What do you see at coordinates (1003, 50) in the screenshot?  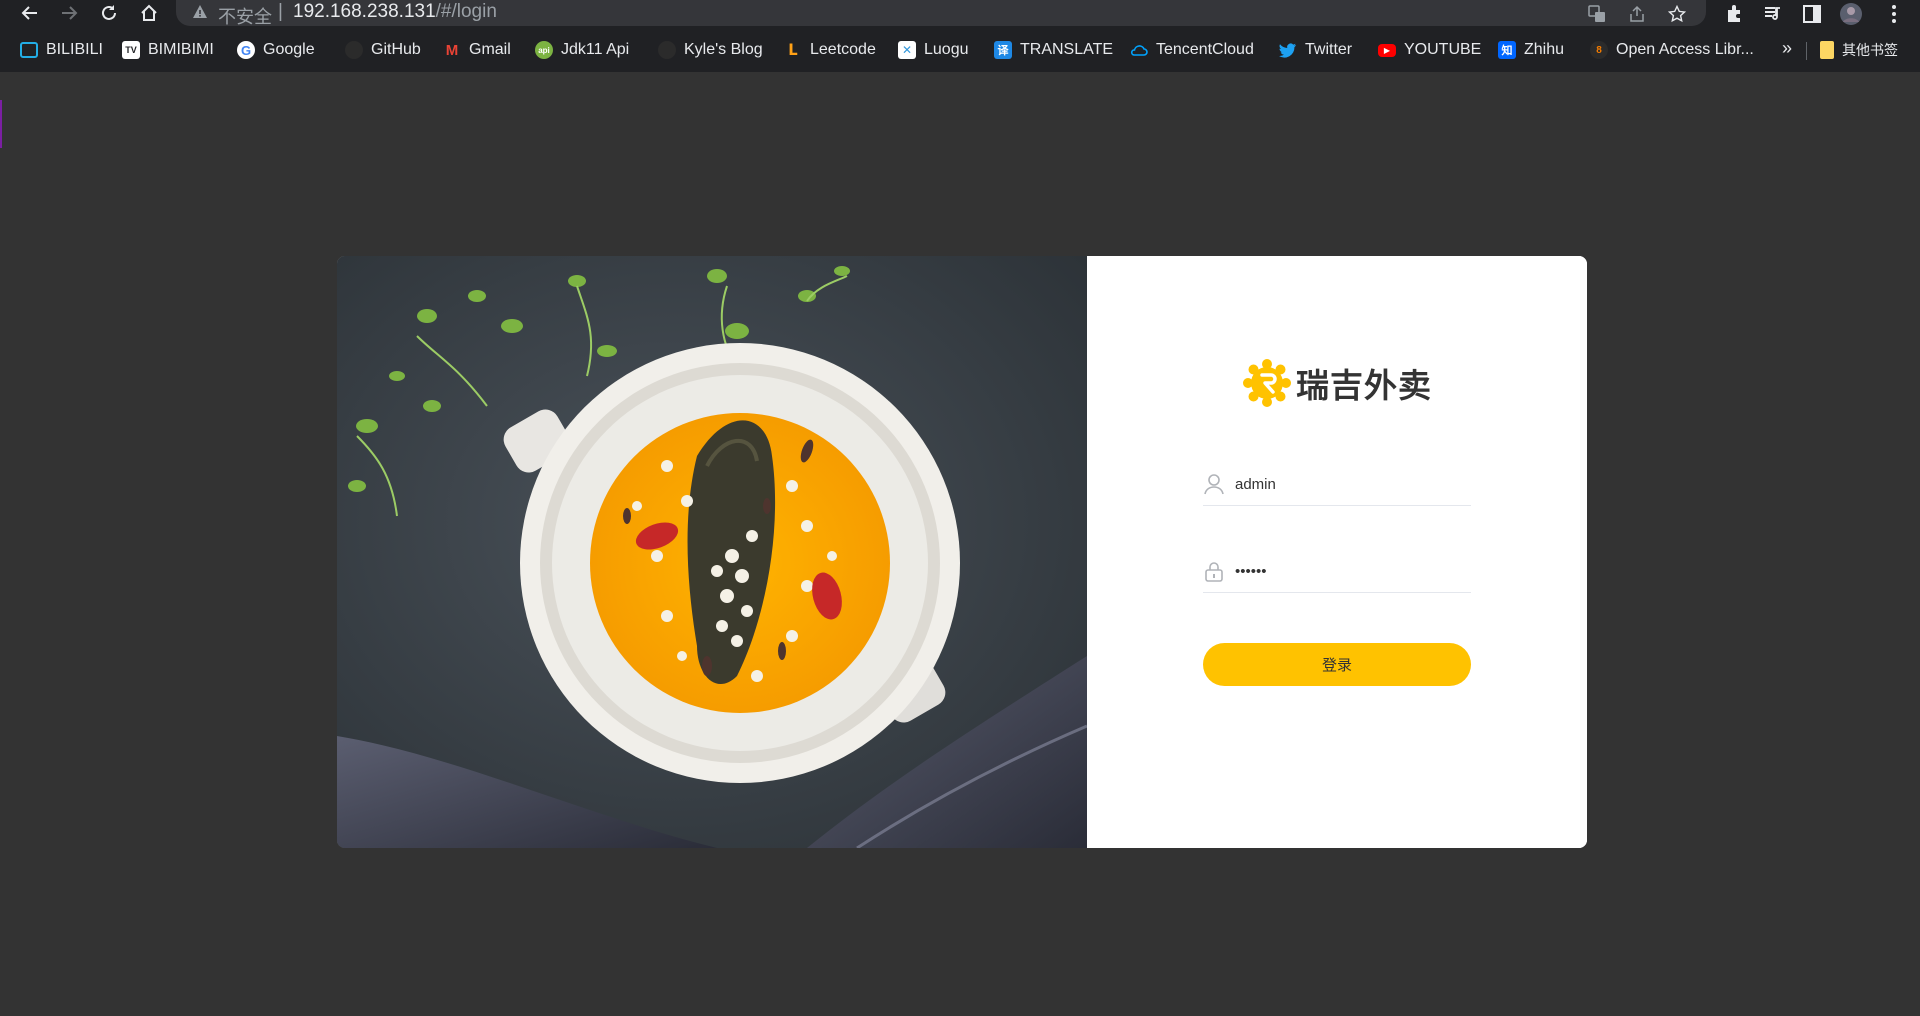 I see `translate-icon: 译` at bounding box center [1003, 50].